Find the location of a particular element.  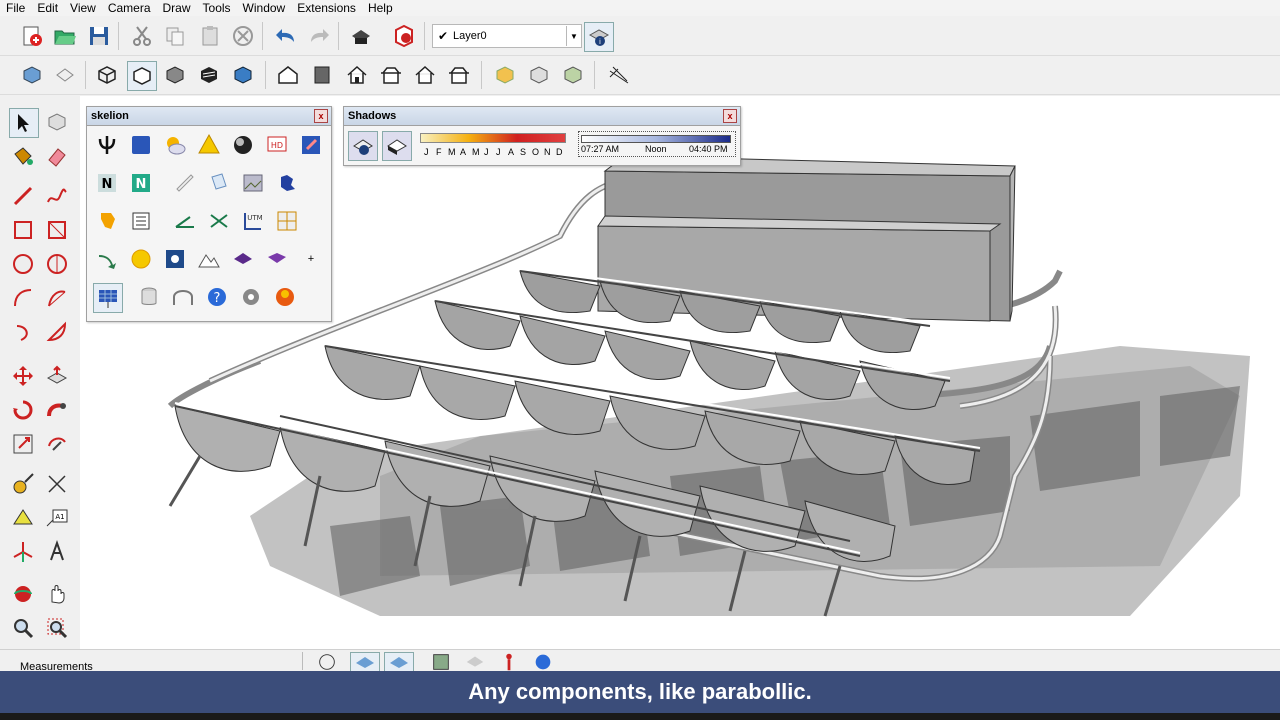

move-icon is located at coordinates (23, 376).